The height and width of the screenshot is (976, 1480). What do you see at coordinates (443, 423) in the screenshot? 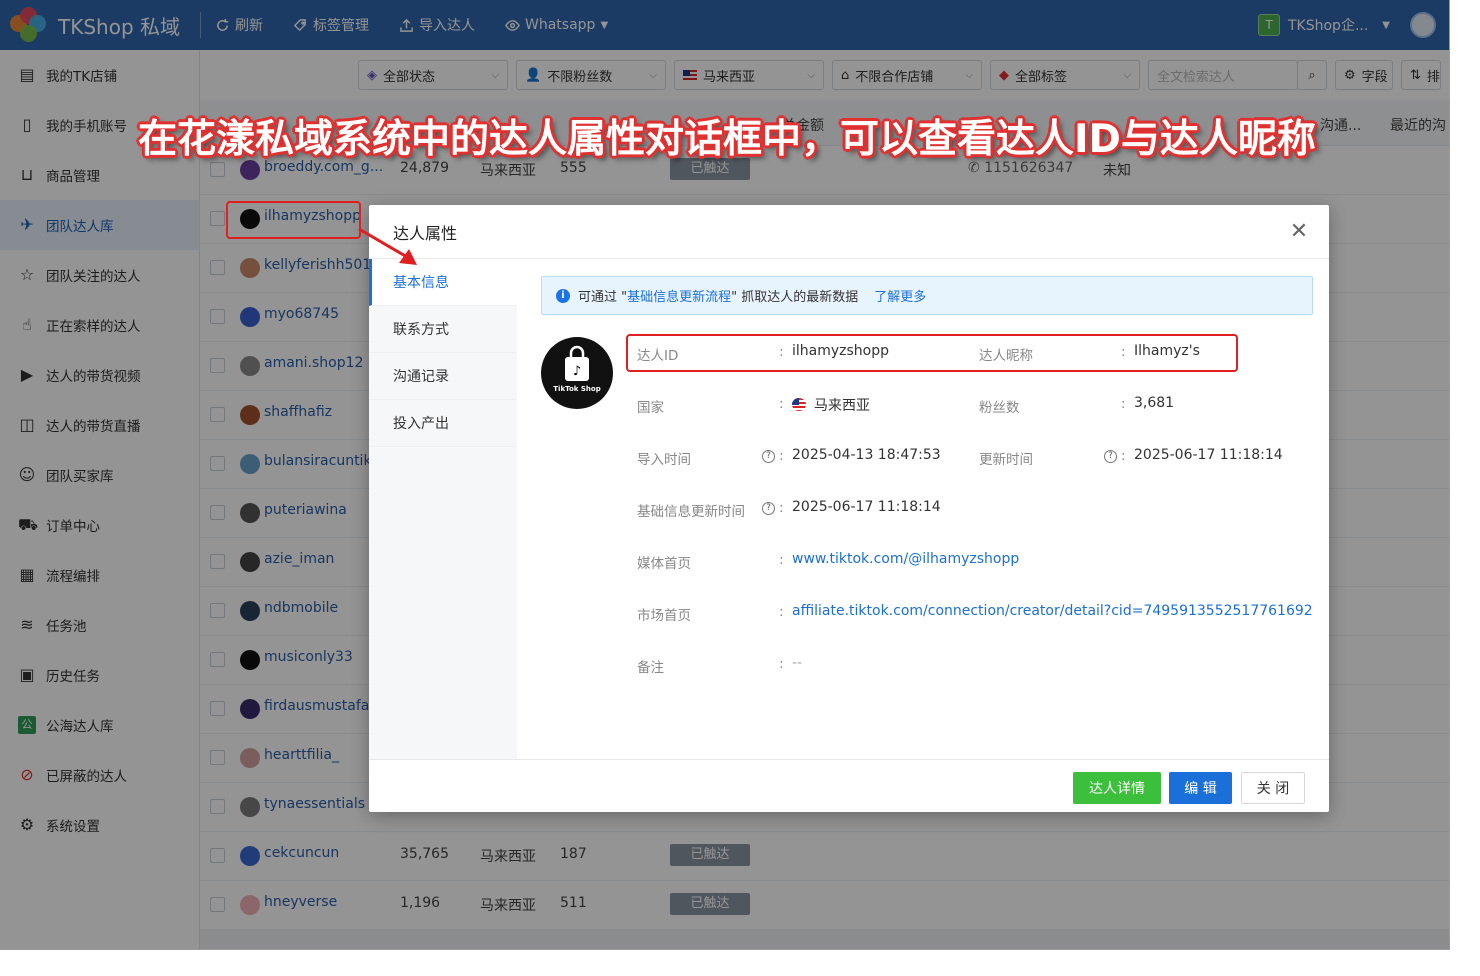
I see `tab-roi: 投入产出` at bounding box center [443, 423].